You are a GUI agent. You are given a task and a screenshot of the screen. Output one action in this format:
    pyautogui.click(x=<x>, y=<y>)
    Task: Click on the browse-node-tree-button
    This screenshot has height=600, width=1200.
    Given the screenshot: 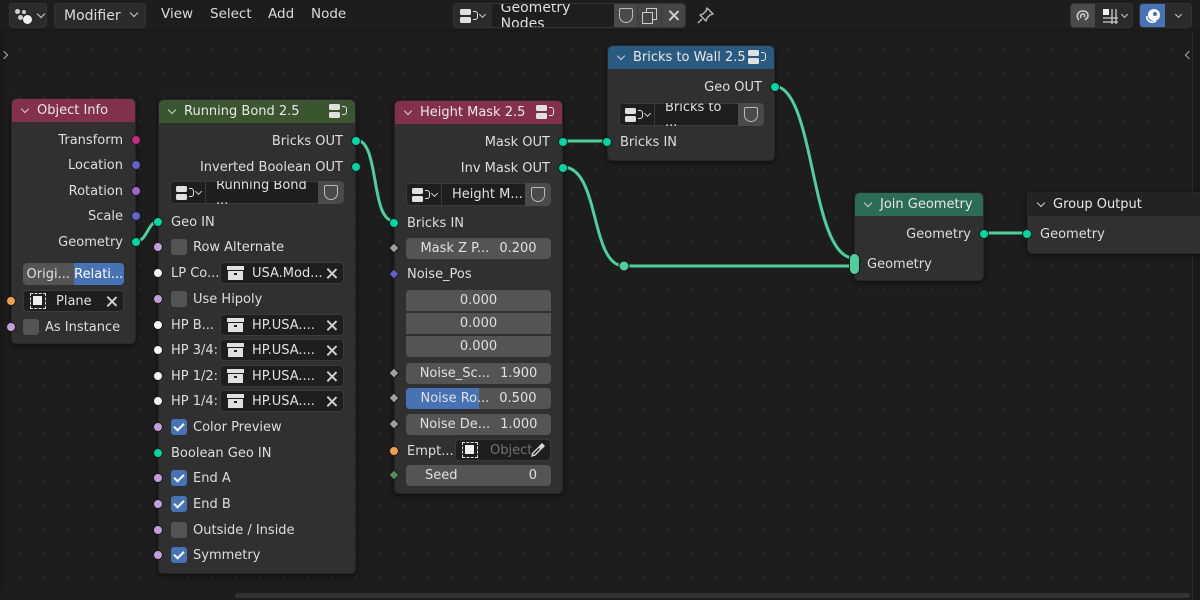 What is the action you would take?
    pyautogui.click(x=473, y=15)
    